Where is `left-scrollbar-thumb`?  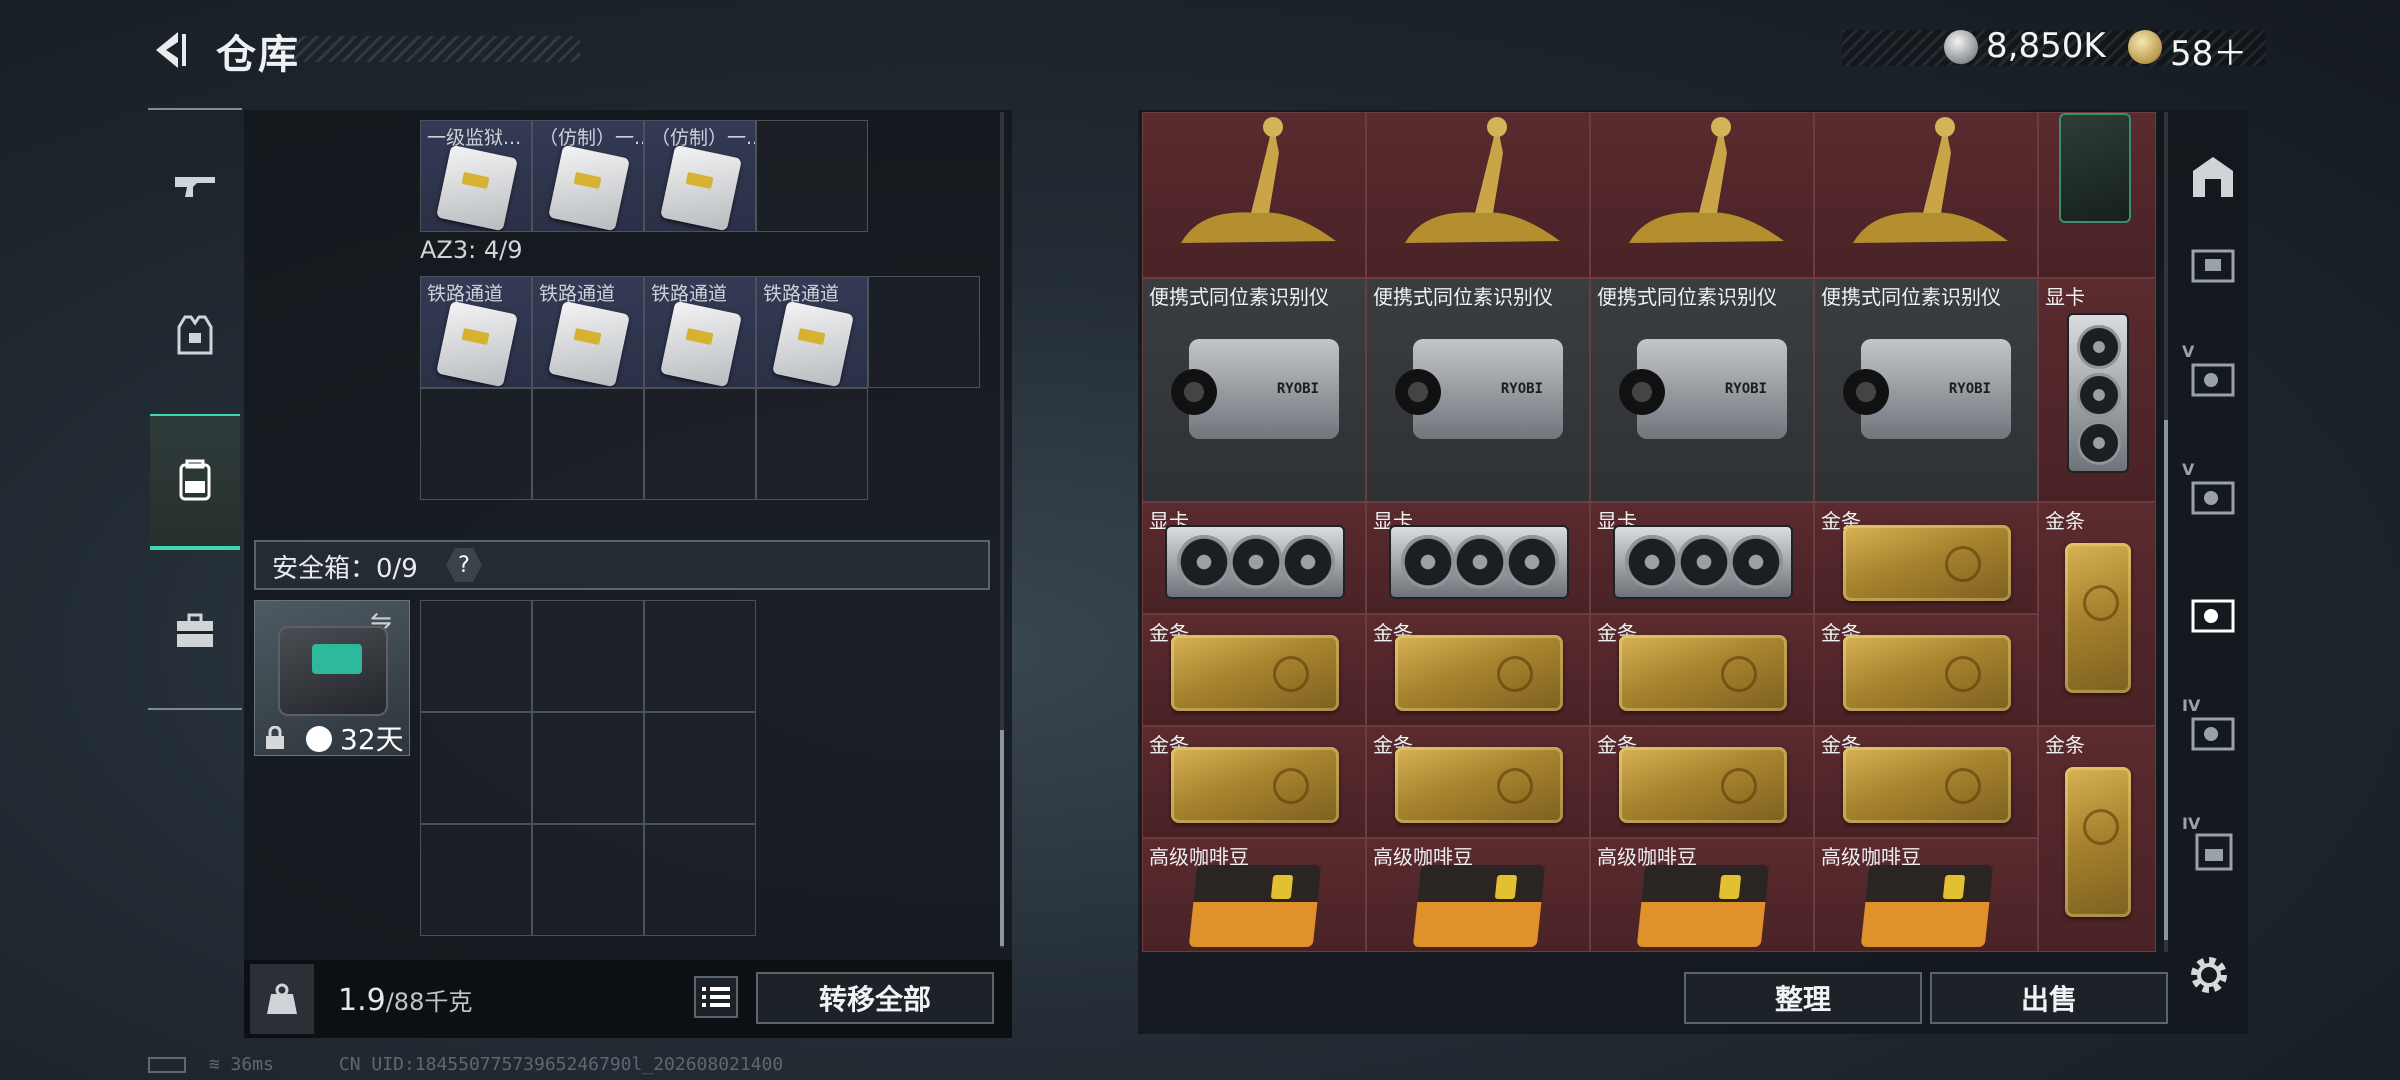 left-scrollbar-thumb is located at coordinates (1002, 838).